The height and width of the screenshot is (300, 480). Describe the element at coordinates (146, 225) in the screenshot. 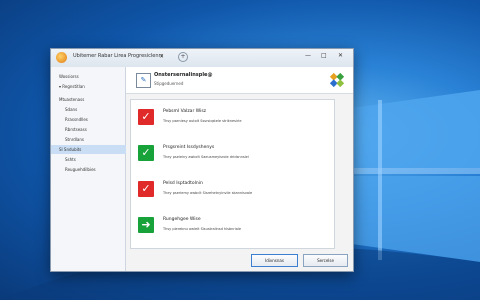

I see `arrow-icon: ➜` at that location.